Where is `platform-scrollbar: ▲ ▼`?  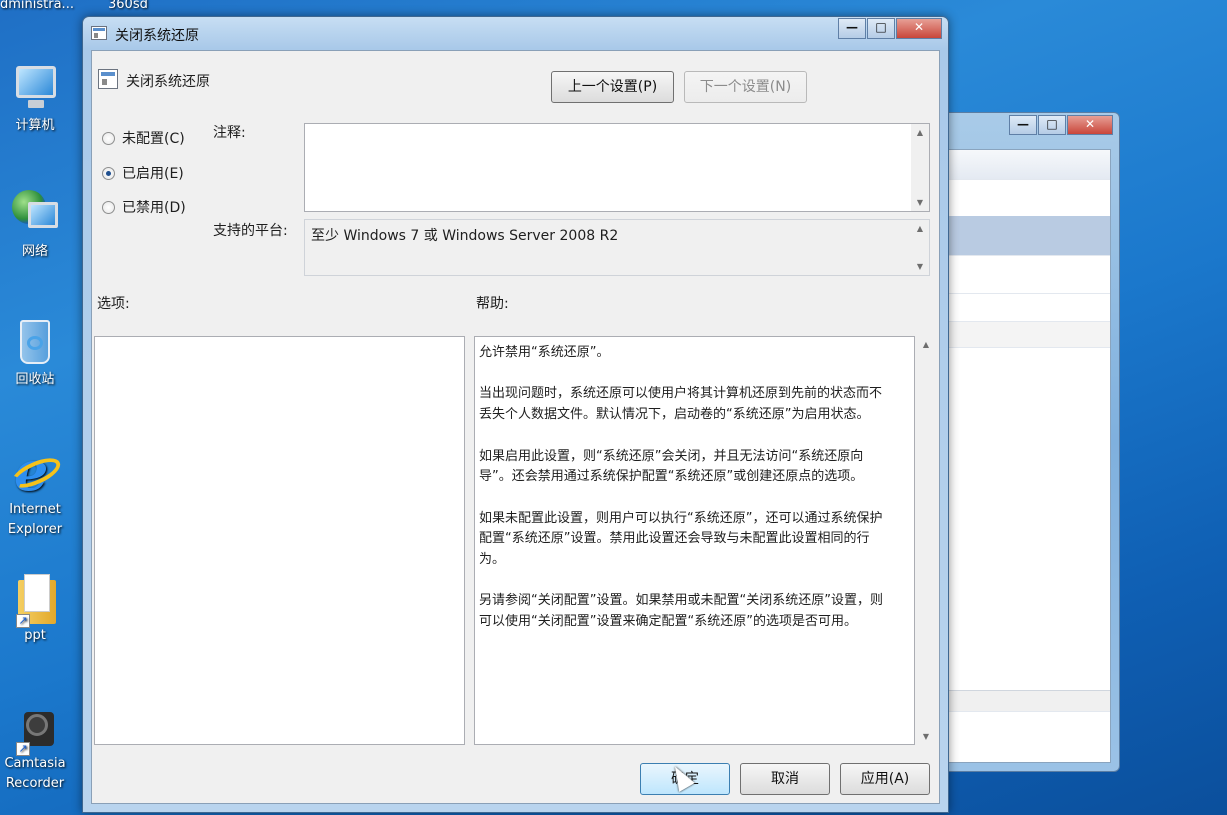
platform-scrollbar: ▲ ▼ is located at coordinates (920, 247).